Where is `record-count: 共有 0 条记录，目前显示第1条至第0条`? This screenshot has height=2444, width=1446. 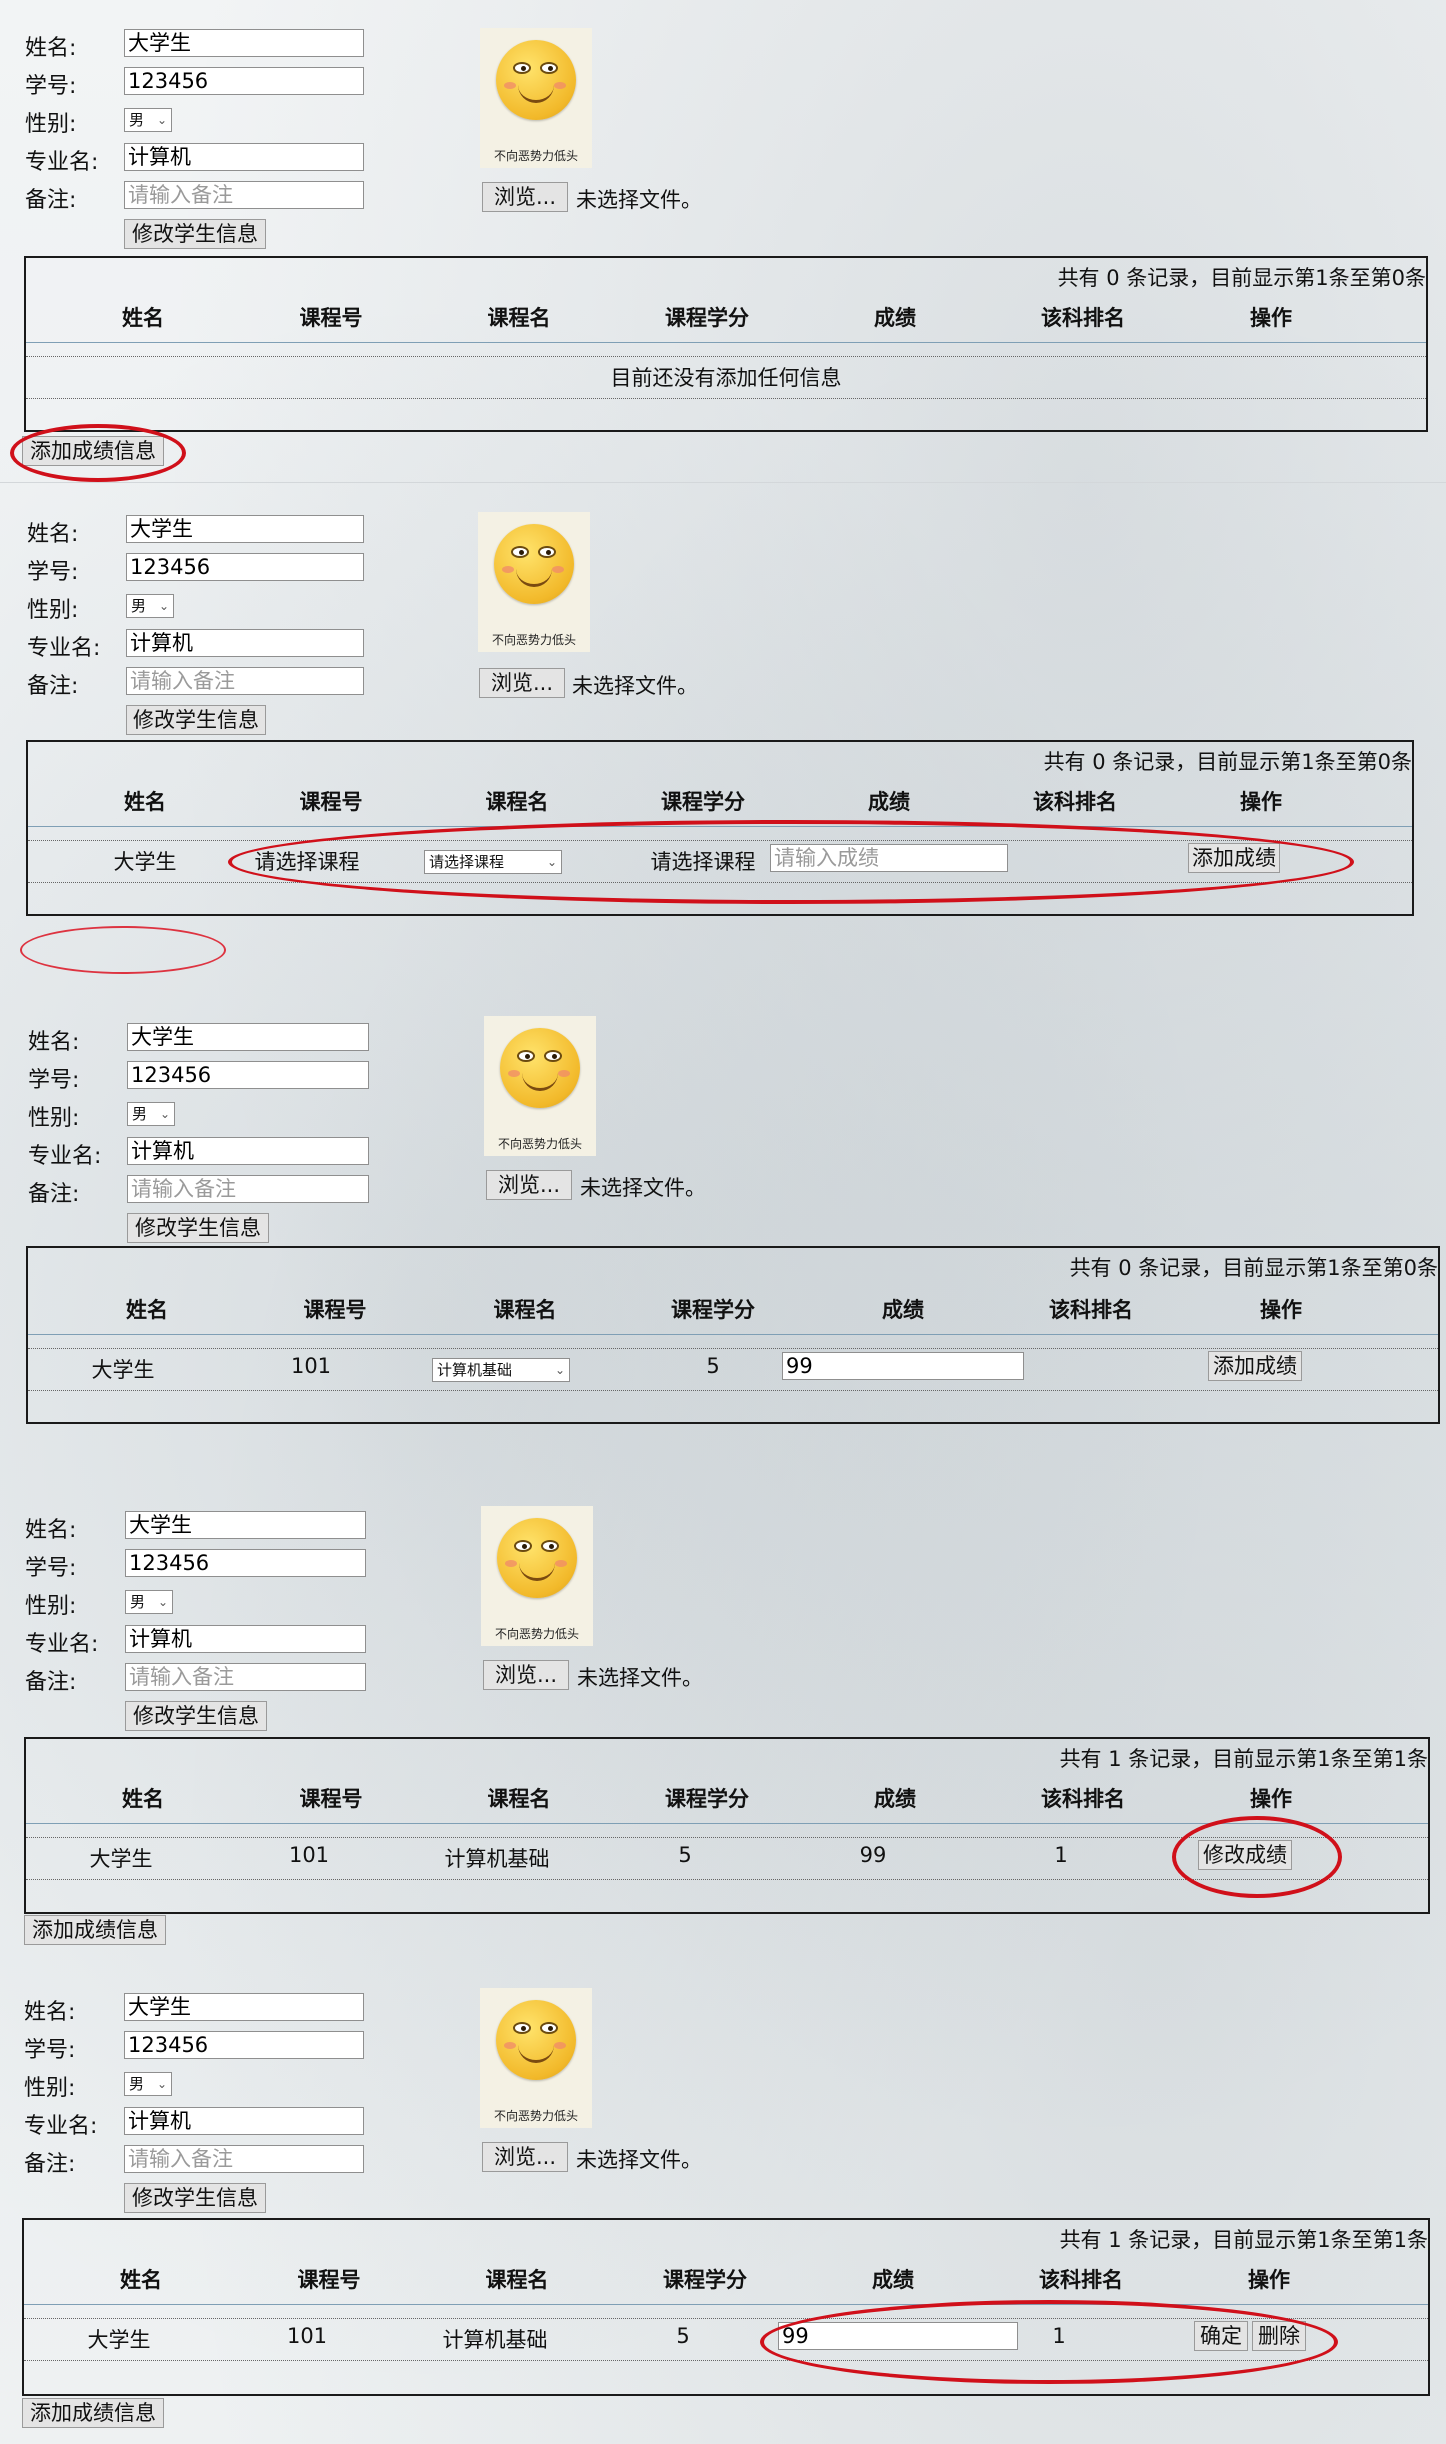 record-count: 共有 0 条记录，目前显示第1条至第0条 is located at coordinates (1253, 1268).